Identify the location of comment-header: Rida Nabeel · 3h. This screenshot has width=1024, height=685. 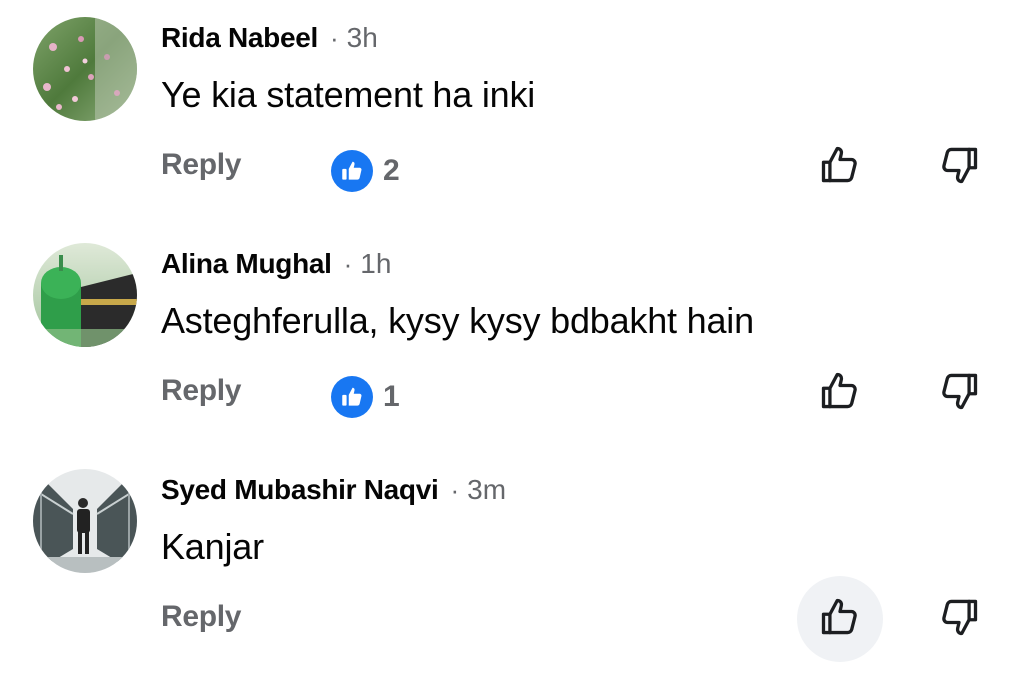
(269, 38).